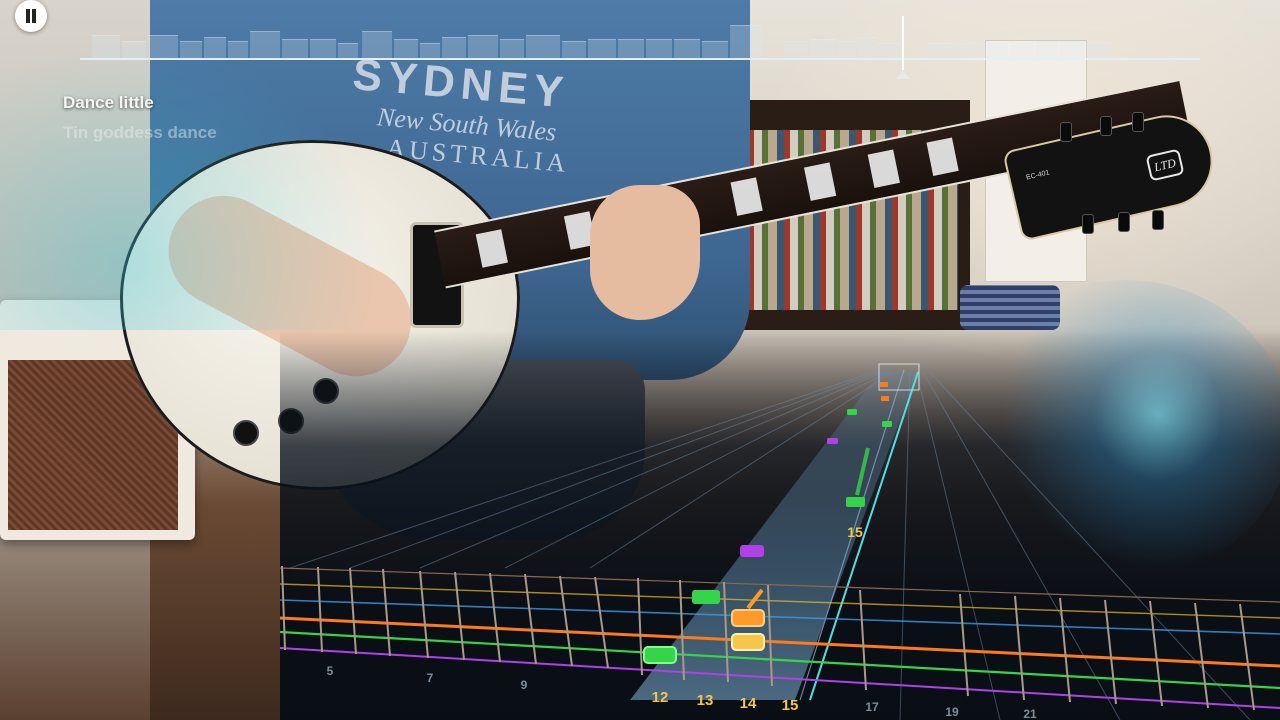 The image size is (1280, 720). I want to click on pause-icon, so click(31, 16).